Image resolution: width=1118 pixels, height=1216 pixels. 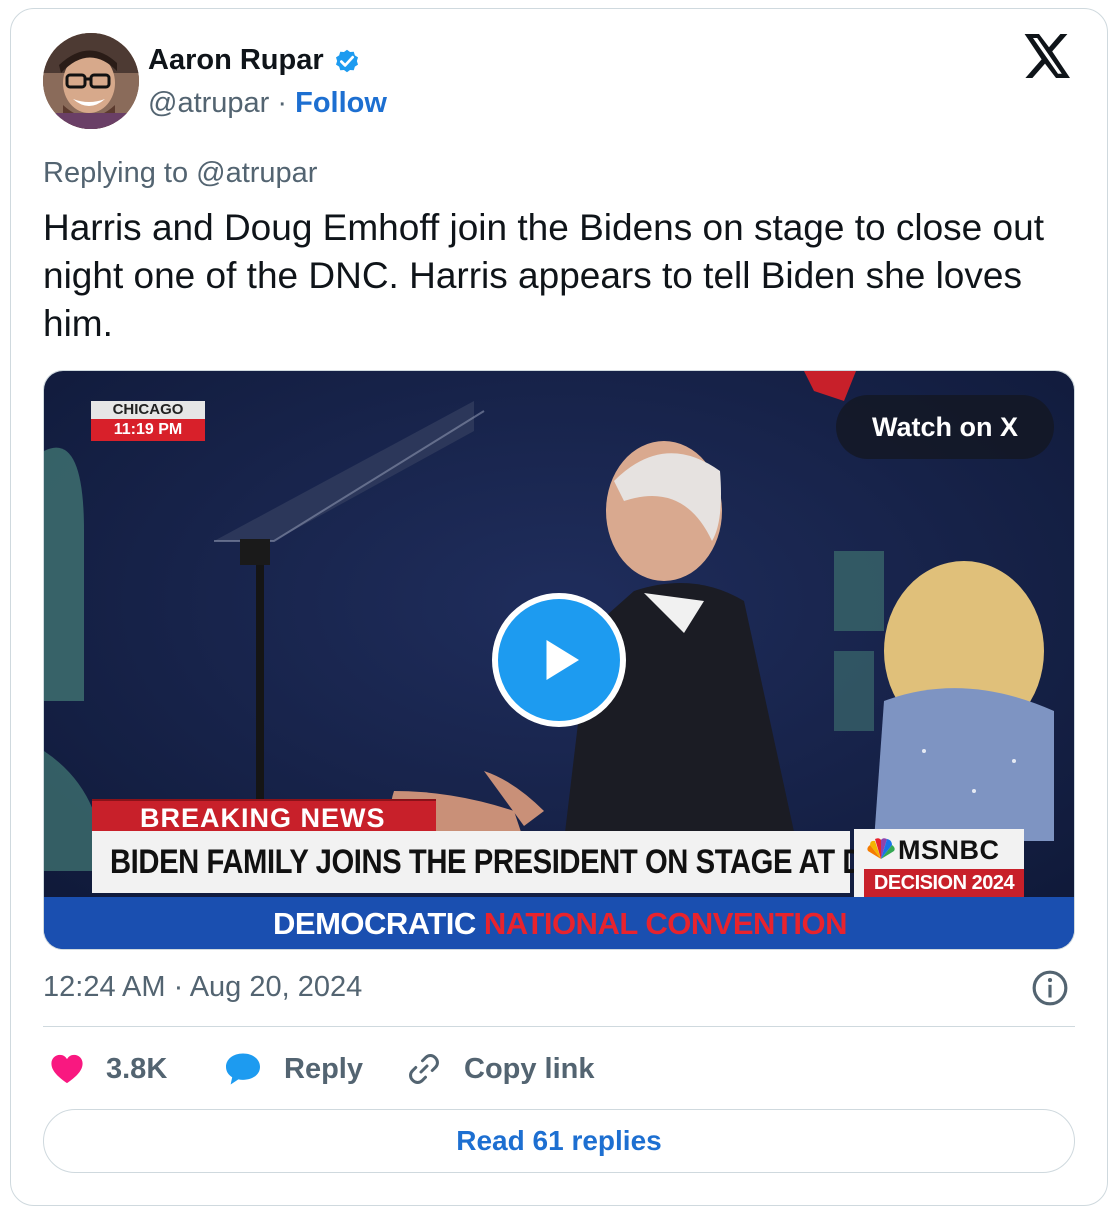 I want to click on decision-2024-label: DECISION 2024, so click(x=944, y=883).